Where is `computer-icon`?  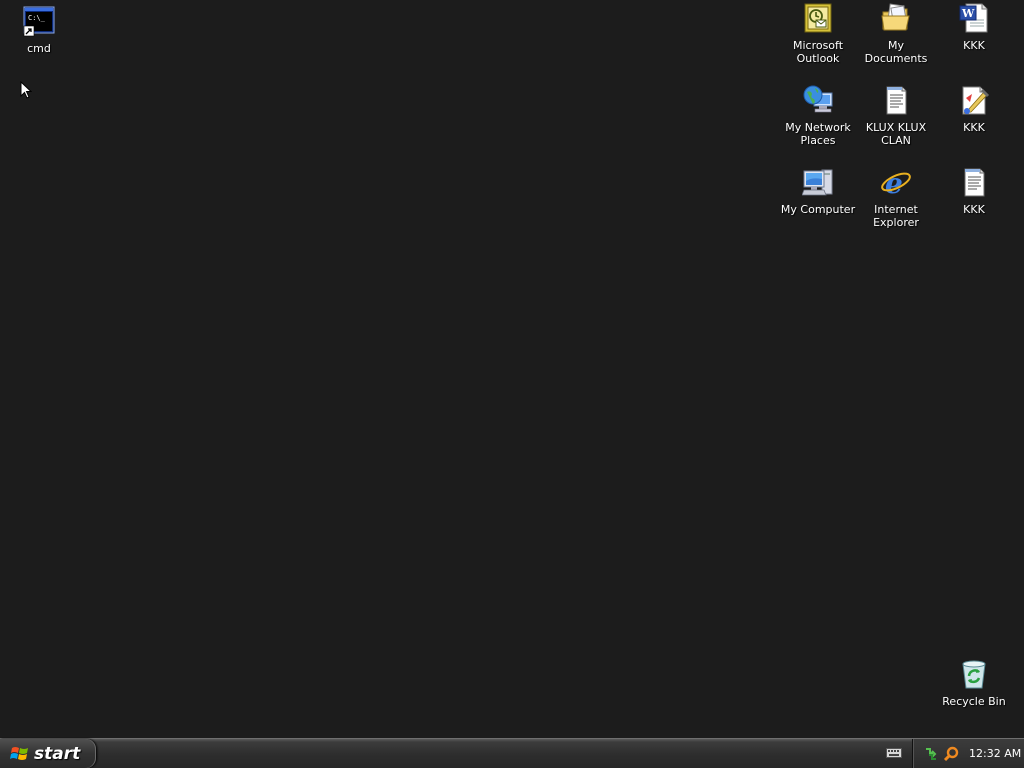
computer-icon is located at coordinates (818, 182).